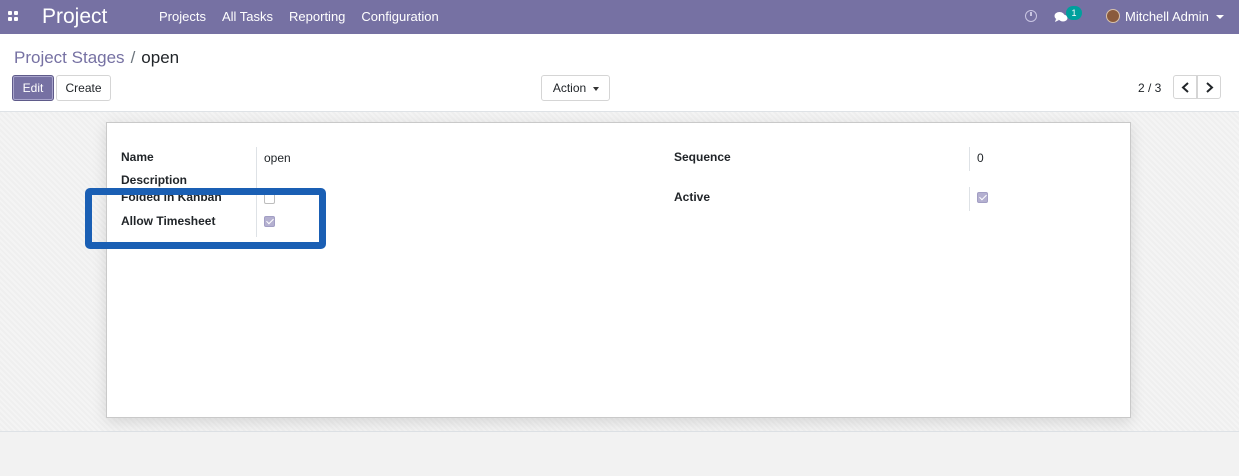  What do you see at coordinates (619, 454) in the screenshot?
I see `page-bottom-area` at bounding box center [619, 454].